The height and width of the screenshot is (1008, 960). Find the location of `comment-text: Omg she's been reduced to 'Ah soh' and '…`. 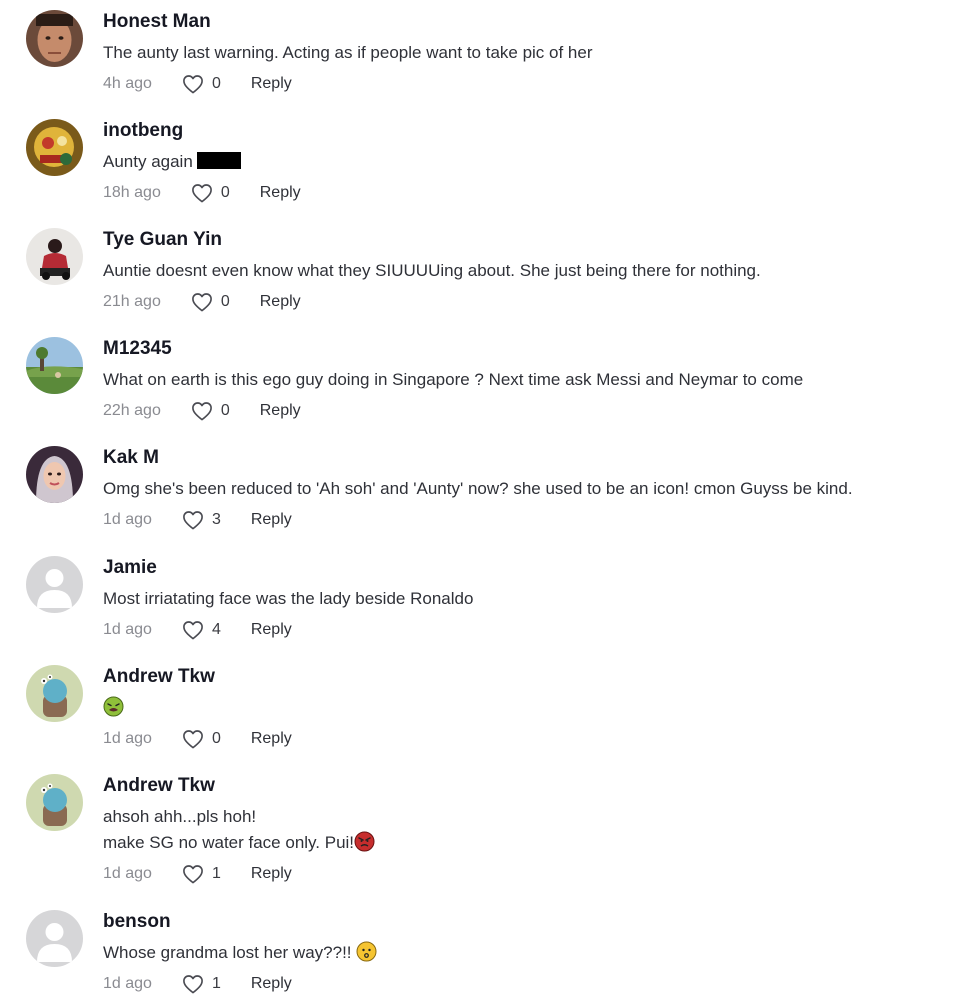

comment-text: Omg she's been reduced to 'Ah soh' and '… is located at coordinates (478, 488).